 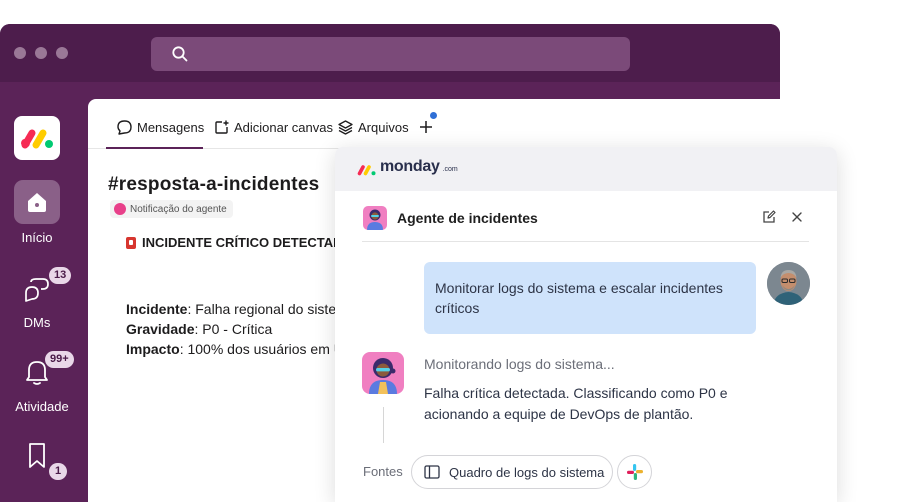 I want to click on dms-badge: 13, so click(x=60, y=275).